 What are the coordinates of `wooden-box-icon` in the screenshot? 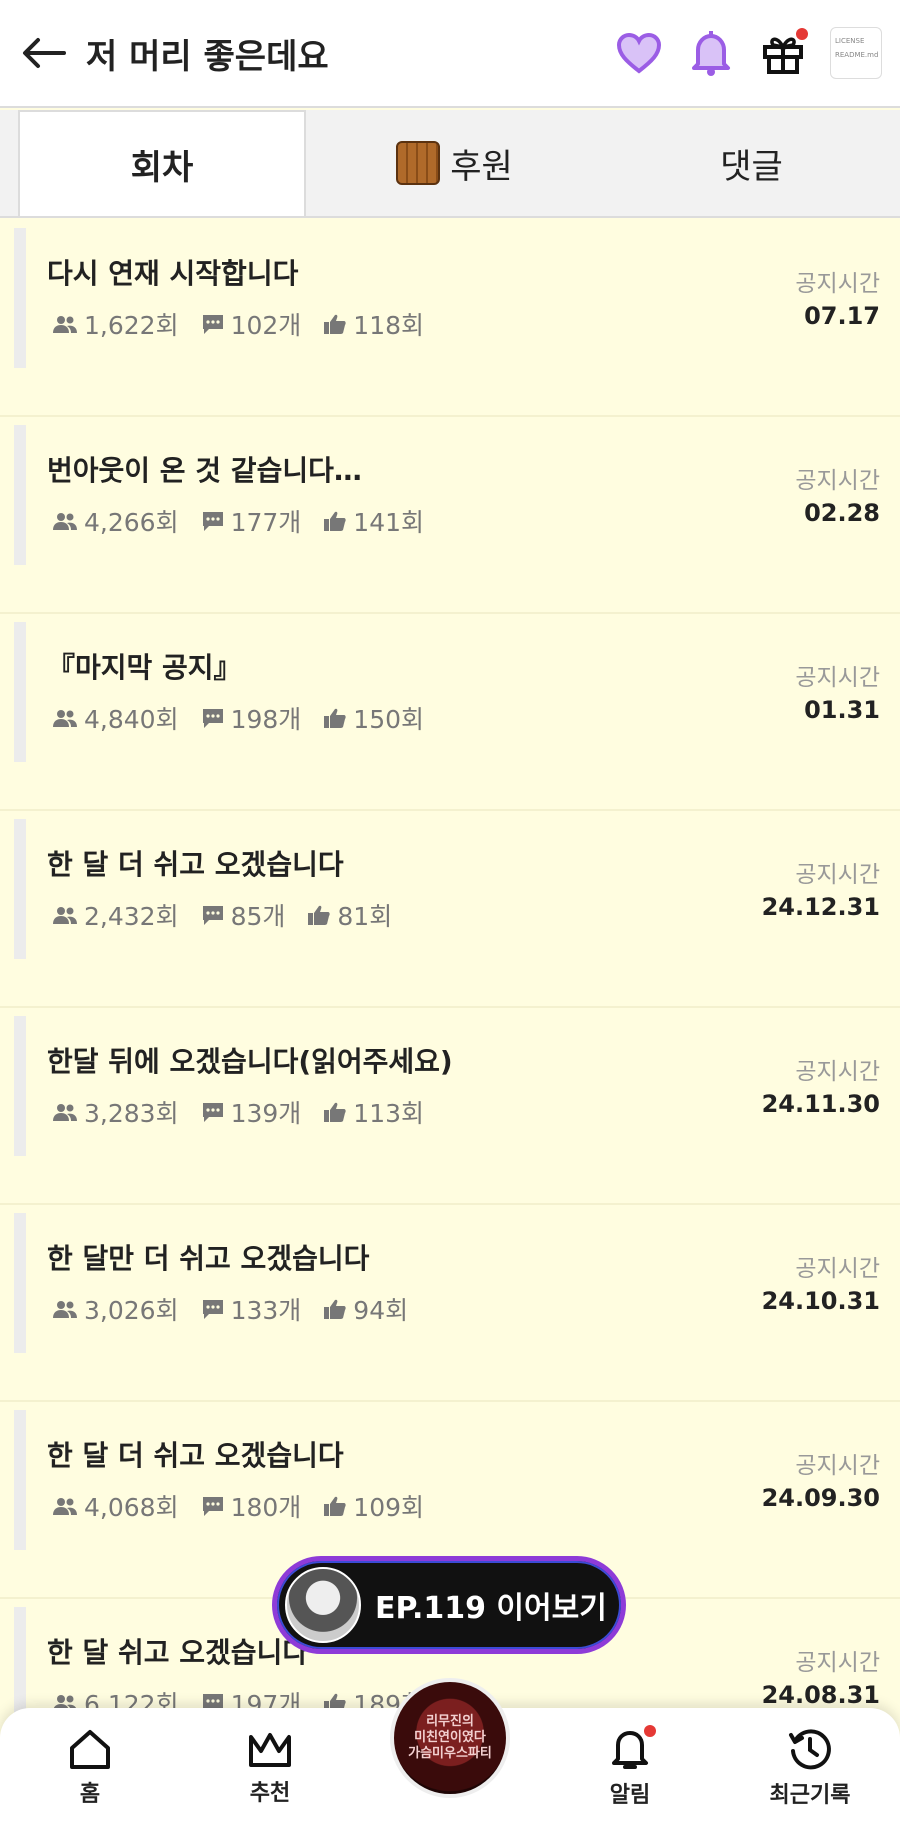 It's located at (418, 163).